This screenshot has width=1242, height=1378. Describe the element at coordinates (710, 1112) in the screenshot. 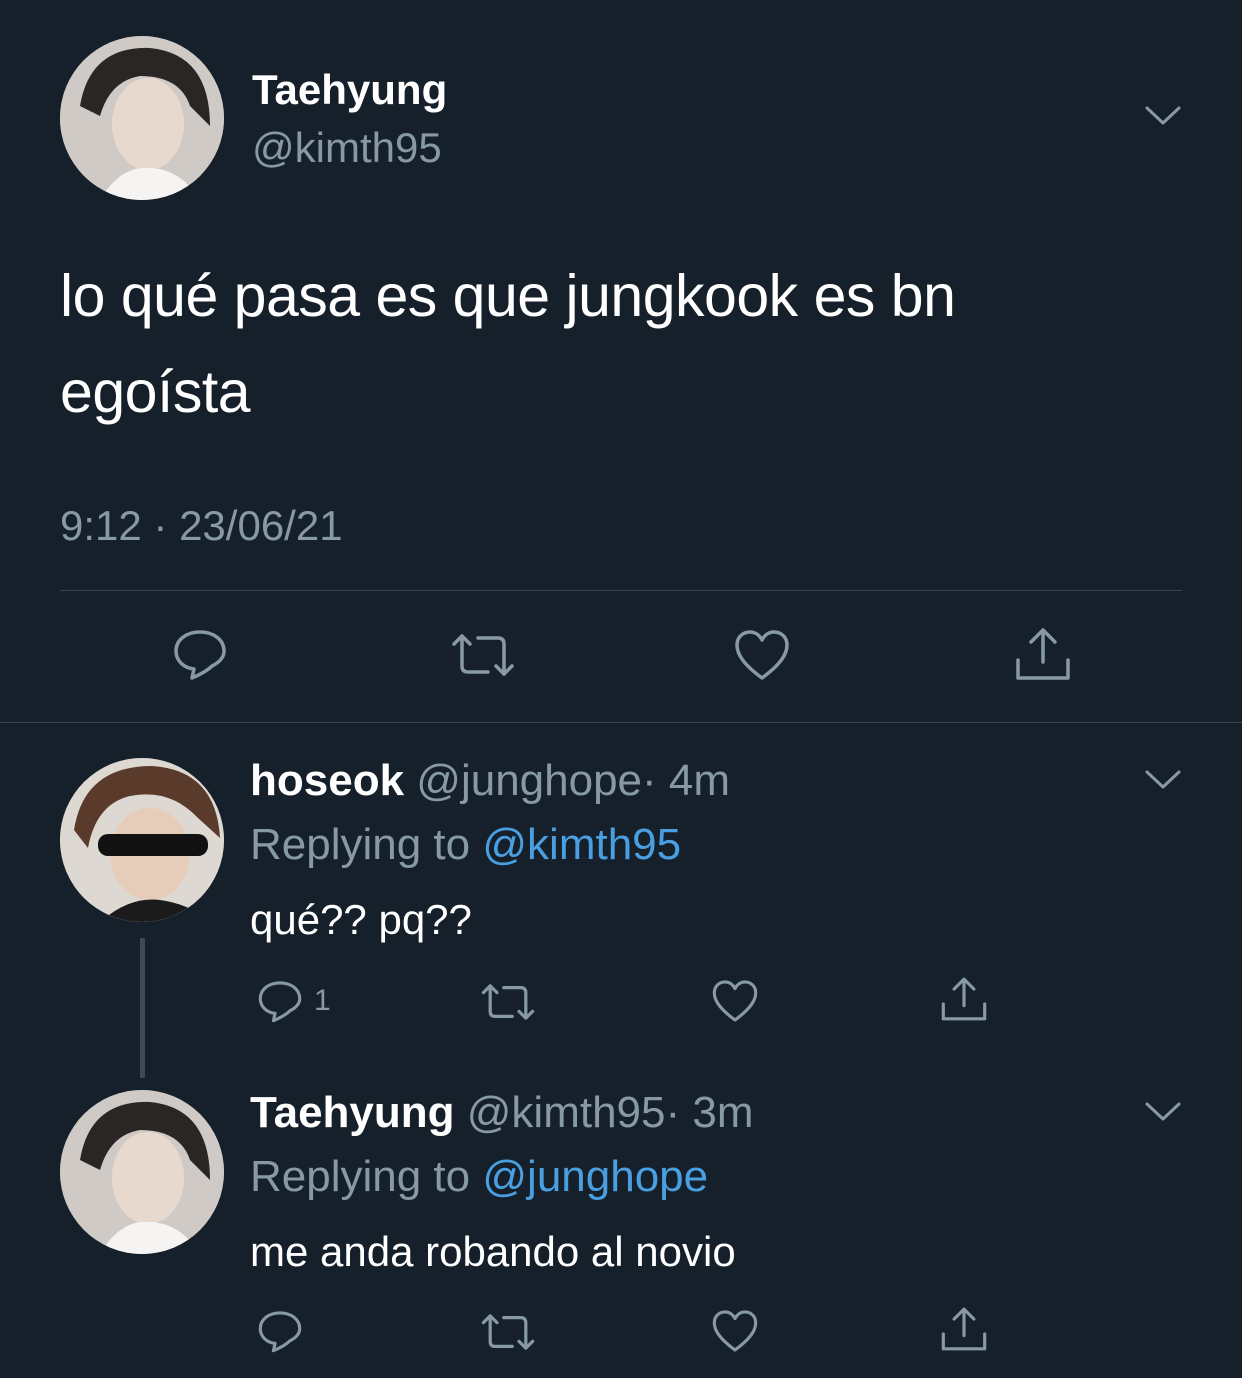

I see `reply2-time: · 3m` at that location.